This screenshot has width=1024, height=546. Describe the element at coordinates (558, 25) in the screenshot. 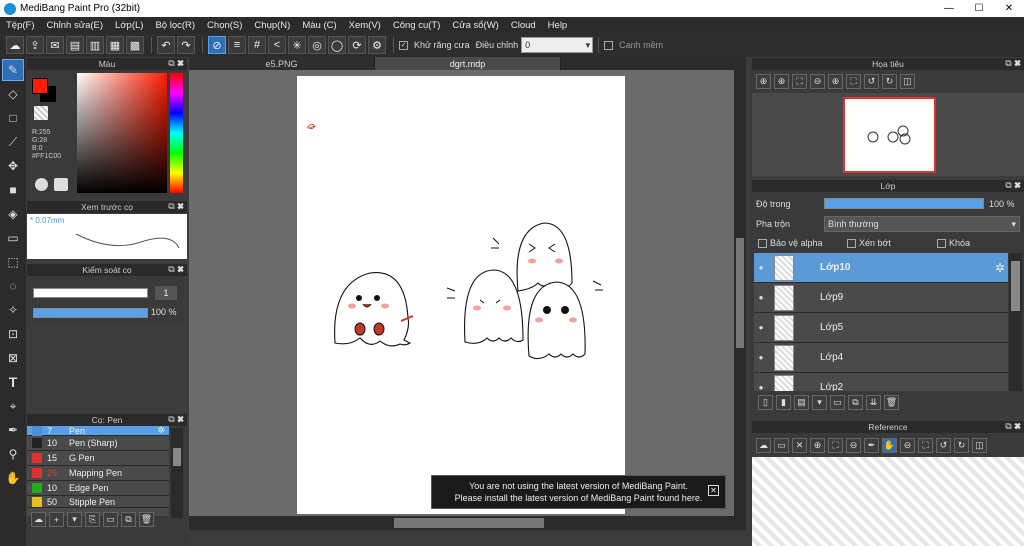

I see `menu-help: Help` at that location.